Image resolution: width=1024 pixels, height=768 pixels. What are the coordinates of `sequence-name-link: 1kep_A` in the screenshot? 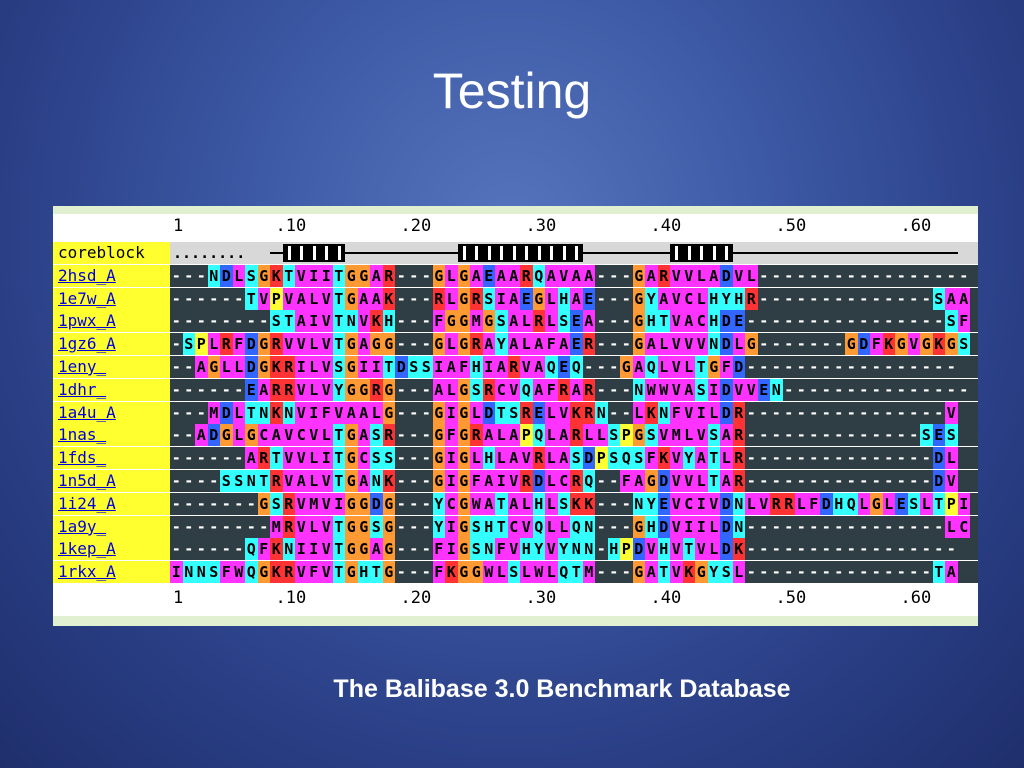 It's located at (111, 549).